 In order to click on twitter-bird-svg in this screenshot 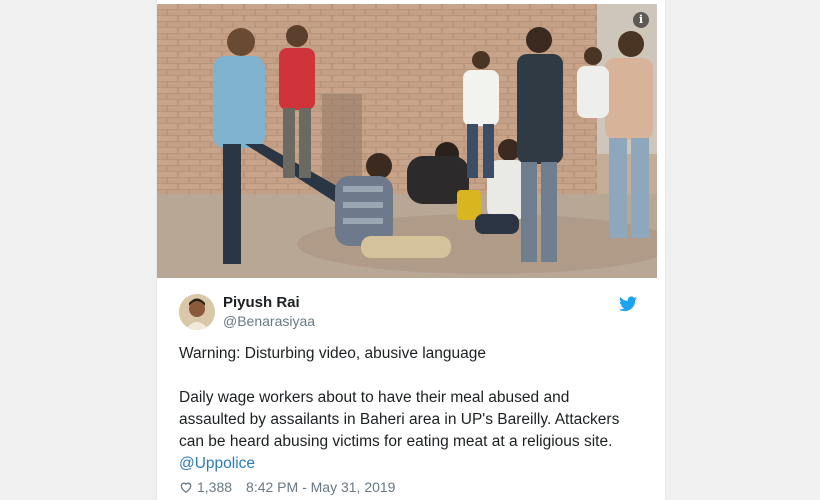, I will do `click(628, 304)`.